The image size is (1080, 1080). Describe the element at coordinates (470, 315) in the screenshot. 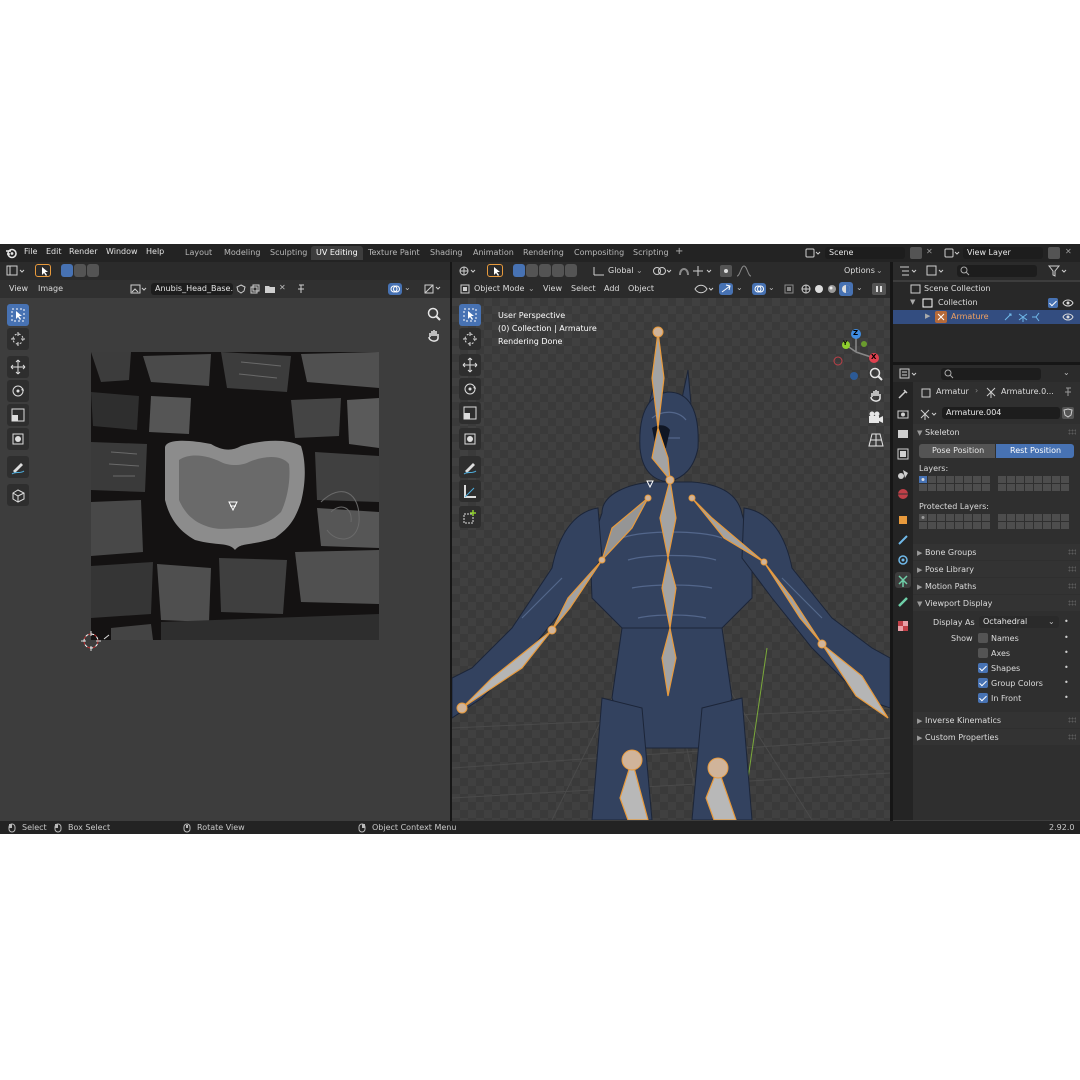

I see `viewport-select-box-tool` at that location.